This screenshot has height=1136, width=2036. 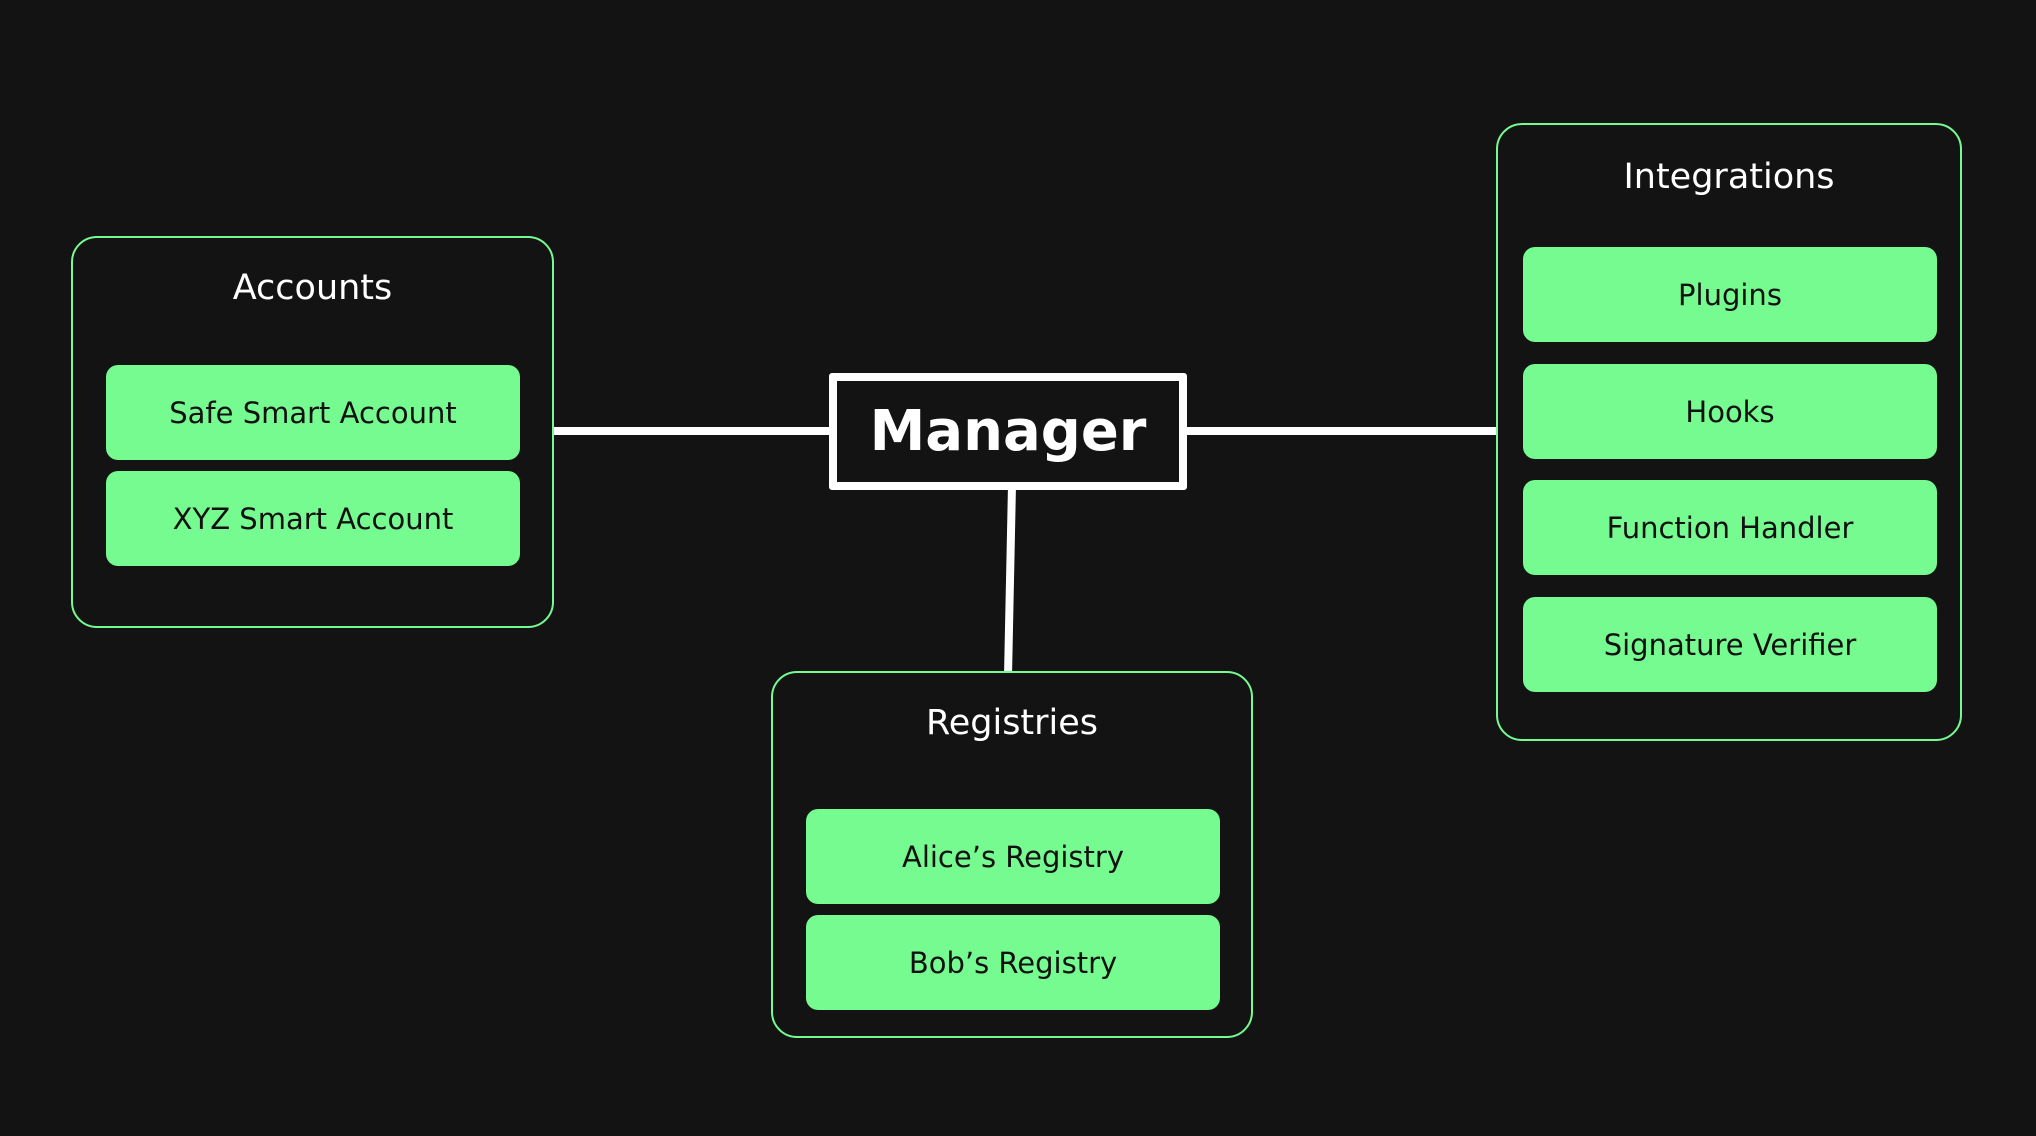 I want to click on registry-item: Alice’s Registry, so click(x=1013, y=856).